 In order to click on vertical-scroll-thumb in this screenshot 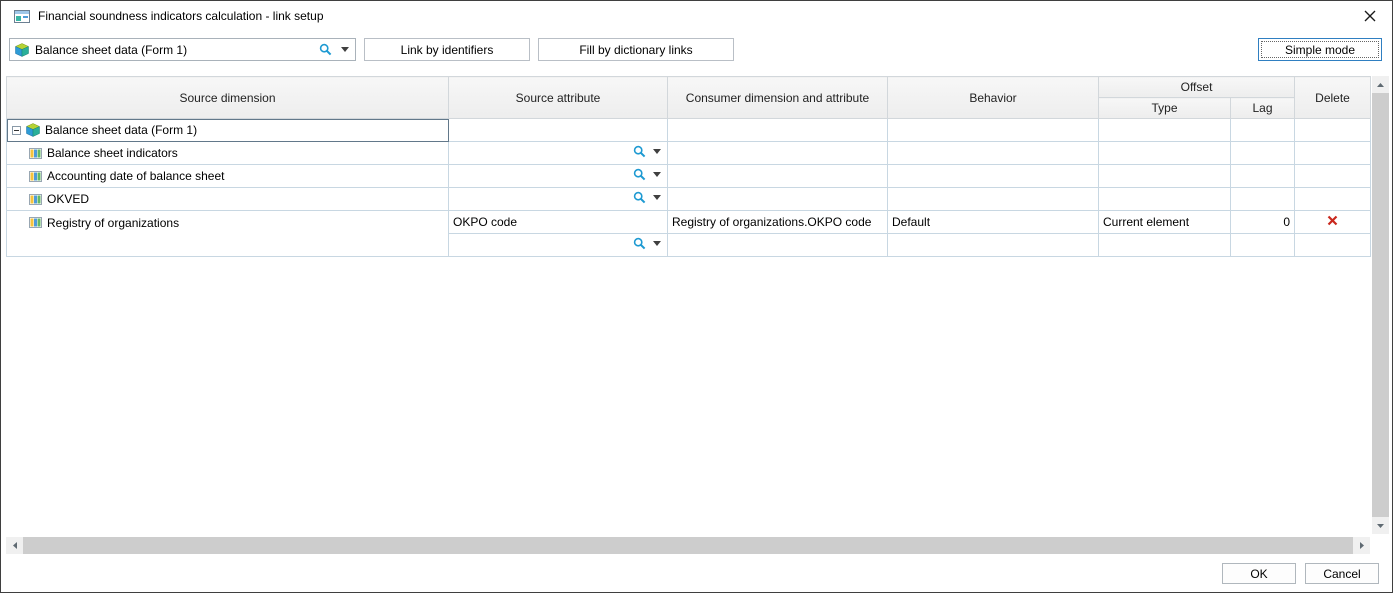, I will do `click(1380, 305)`.